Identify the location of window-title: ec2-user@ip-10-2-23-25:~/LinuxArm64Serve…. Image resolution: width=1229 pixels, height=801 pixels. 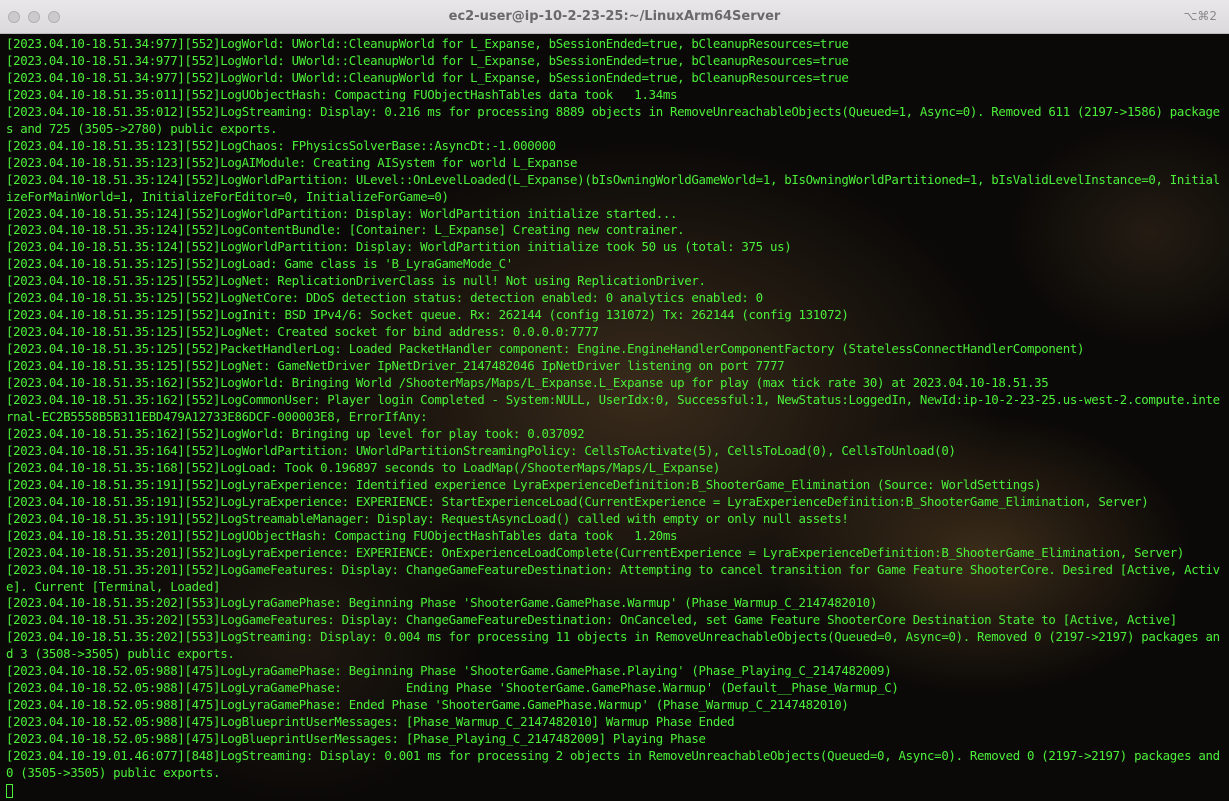
(614, 16).